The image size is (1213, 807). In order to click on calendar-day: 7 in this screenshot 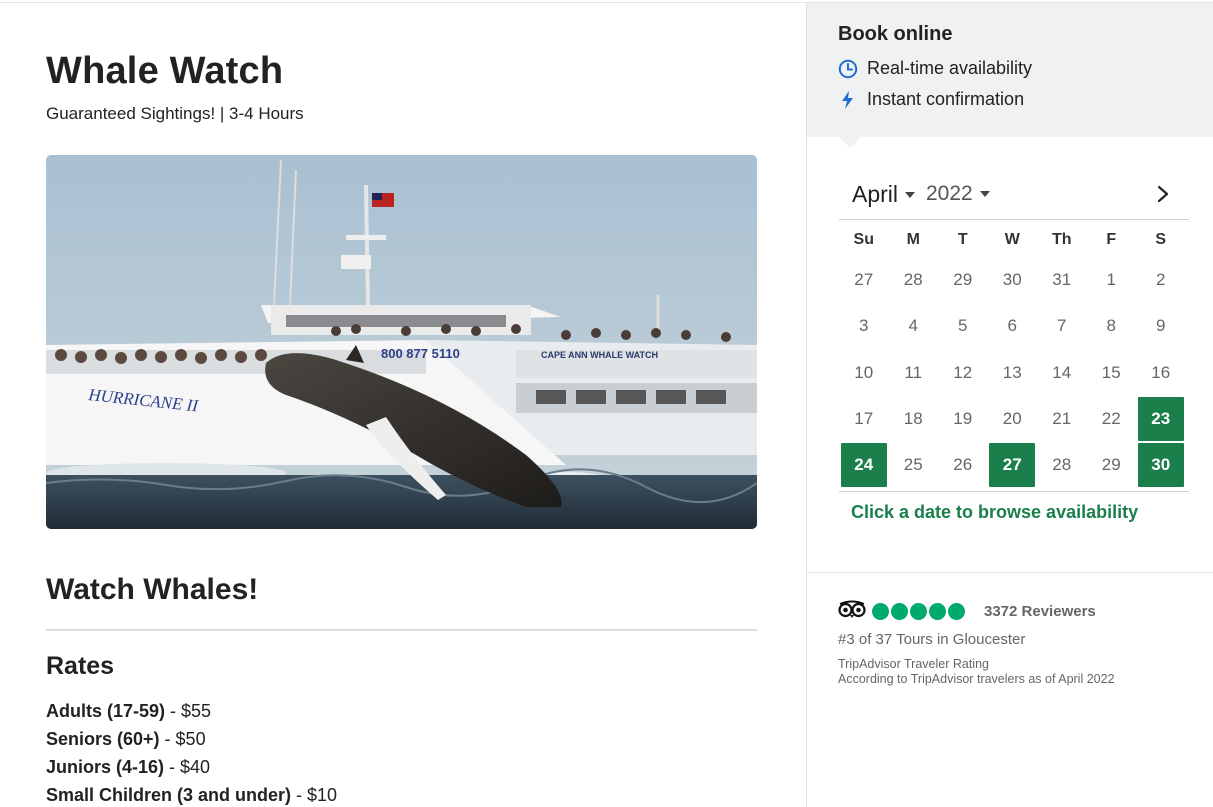, I will do `click(1062, 326)`.